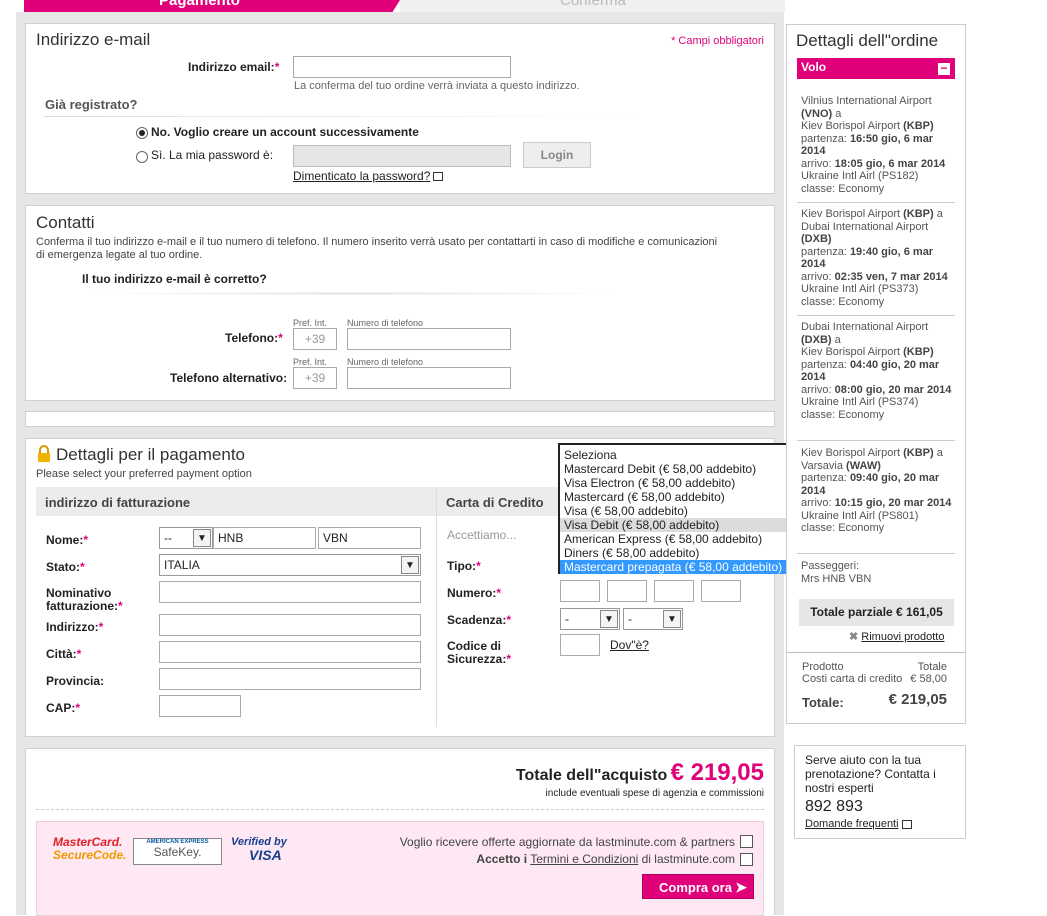 The image size is (1047, 916). Describe the element at coordinates (84, 599) in the screenshot. I see `billing-name-label: Nominativo fatturazione:*` at that location.